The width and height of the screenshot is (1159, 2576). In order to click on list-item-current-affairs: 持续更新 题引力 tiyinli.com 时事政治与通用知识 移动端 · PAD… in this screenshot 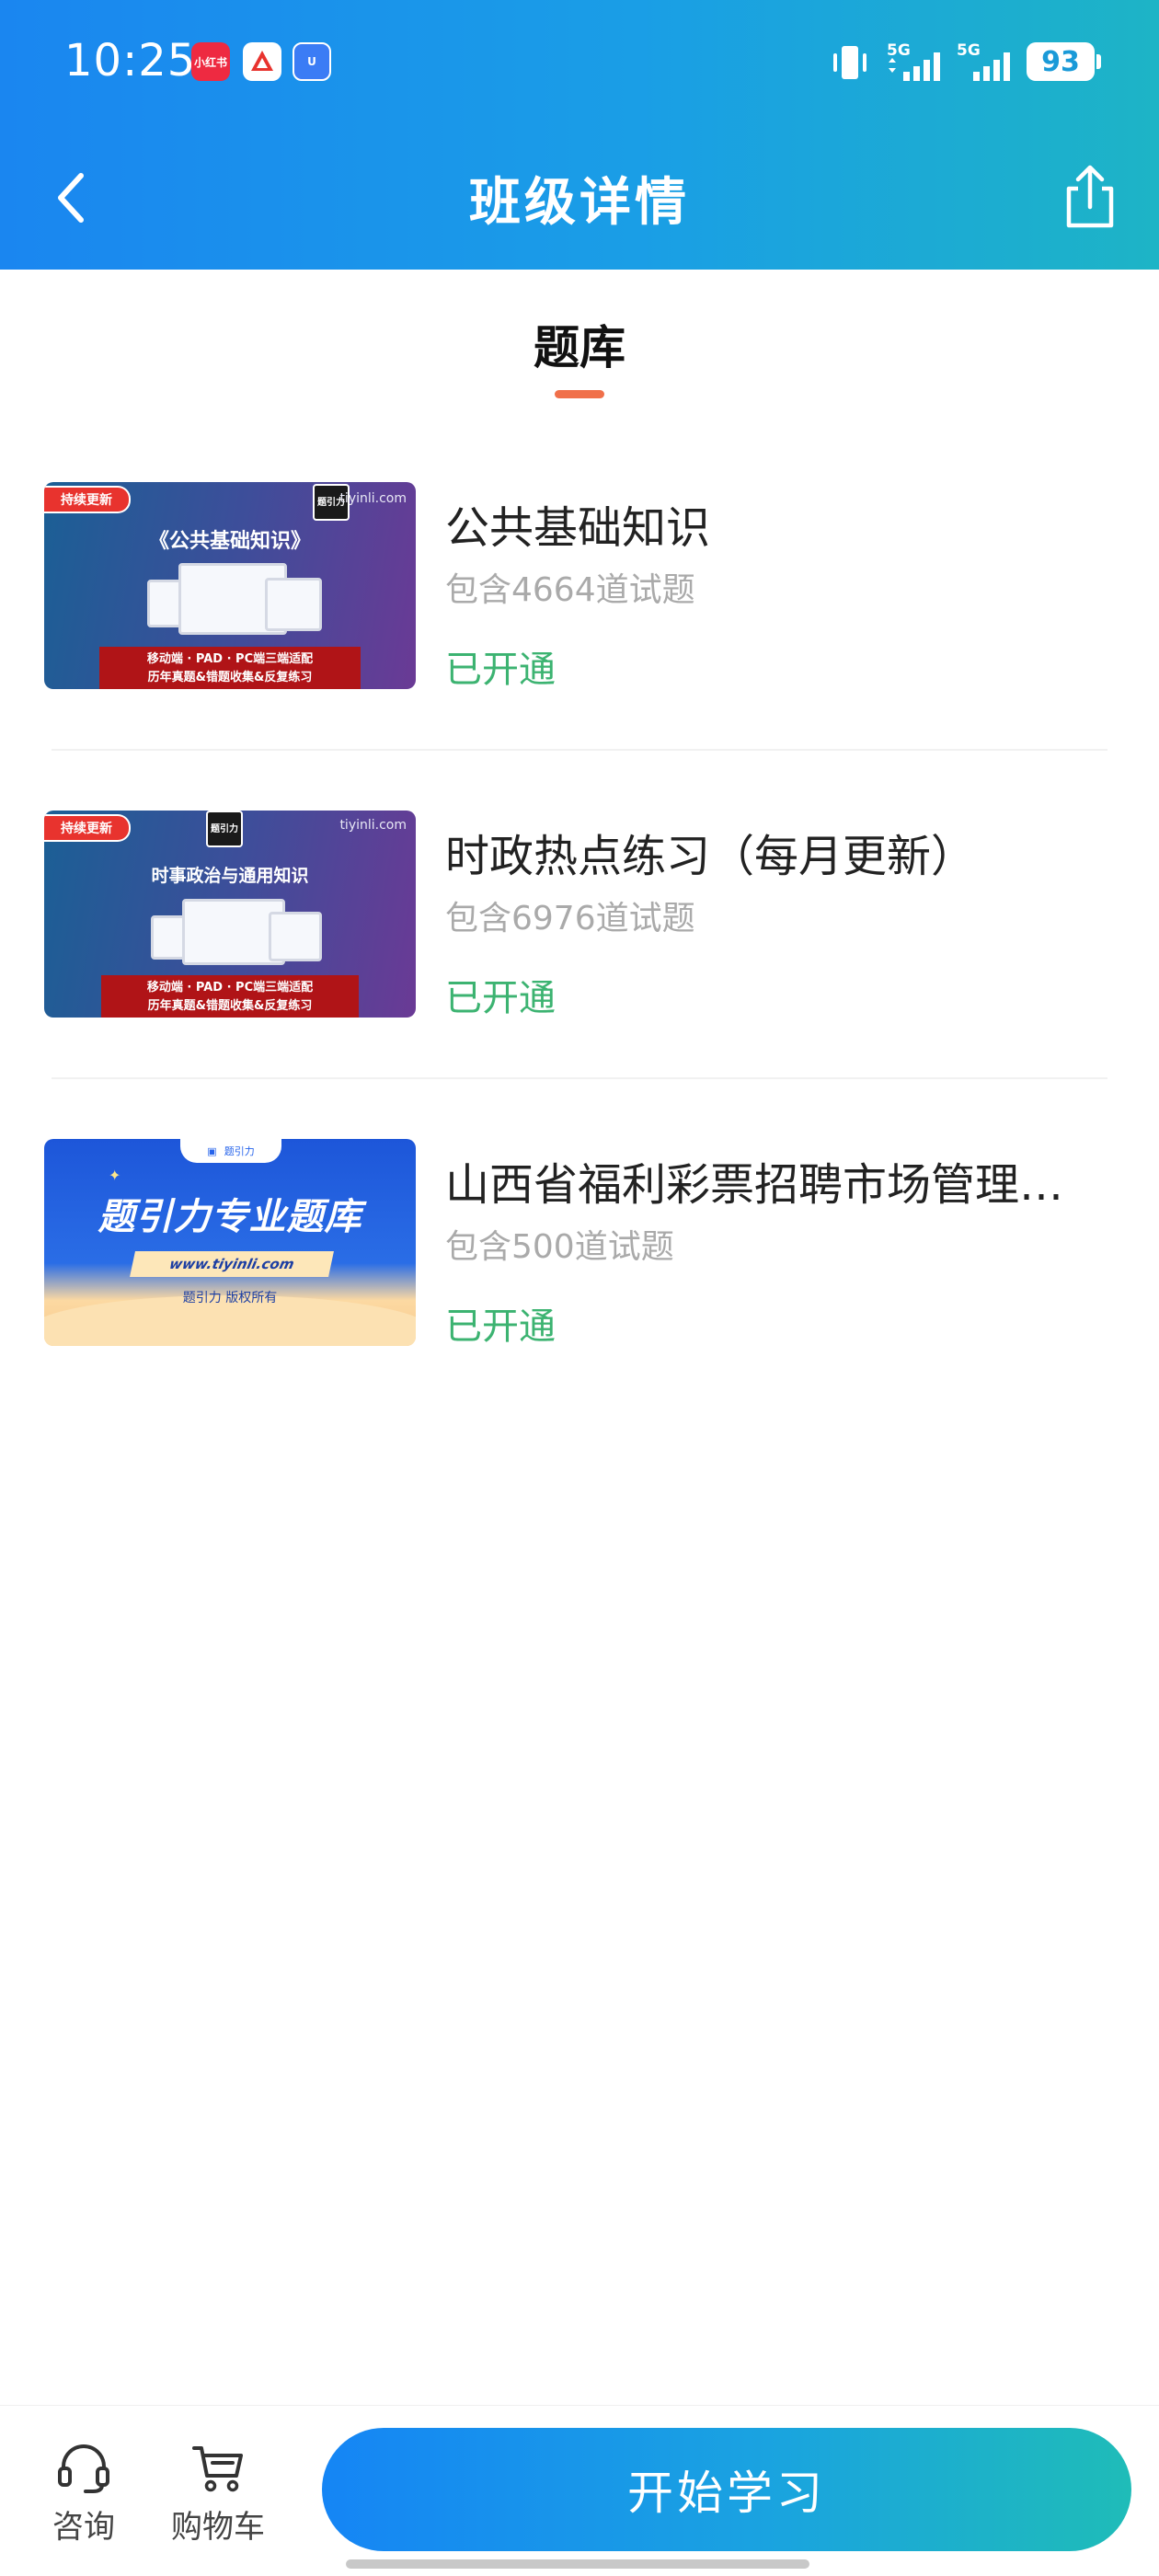, I will do `click(579, 952)`.